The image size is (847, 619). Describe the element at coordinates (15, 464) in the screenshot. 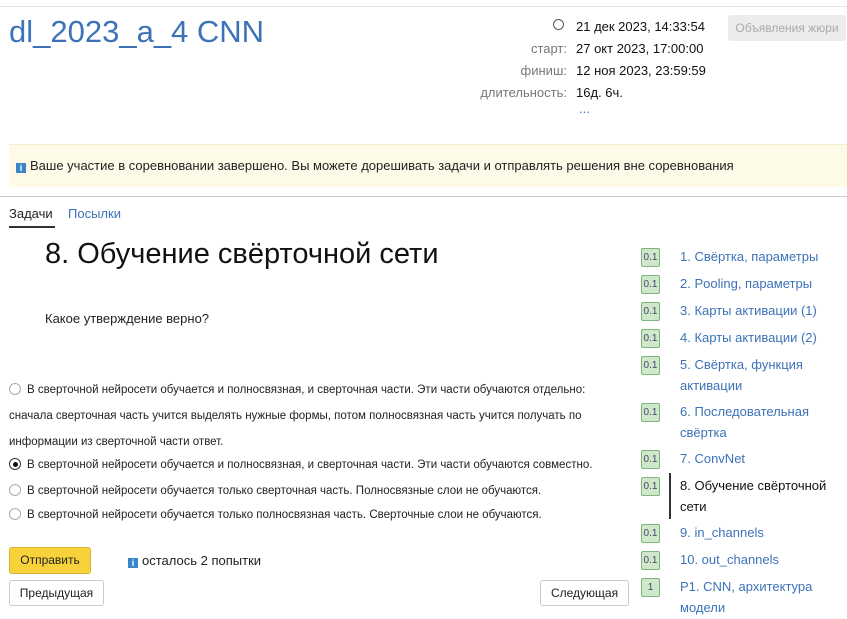

I see `radio-button-selected` at that location.